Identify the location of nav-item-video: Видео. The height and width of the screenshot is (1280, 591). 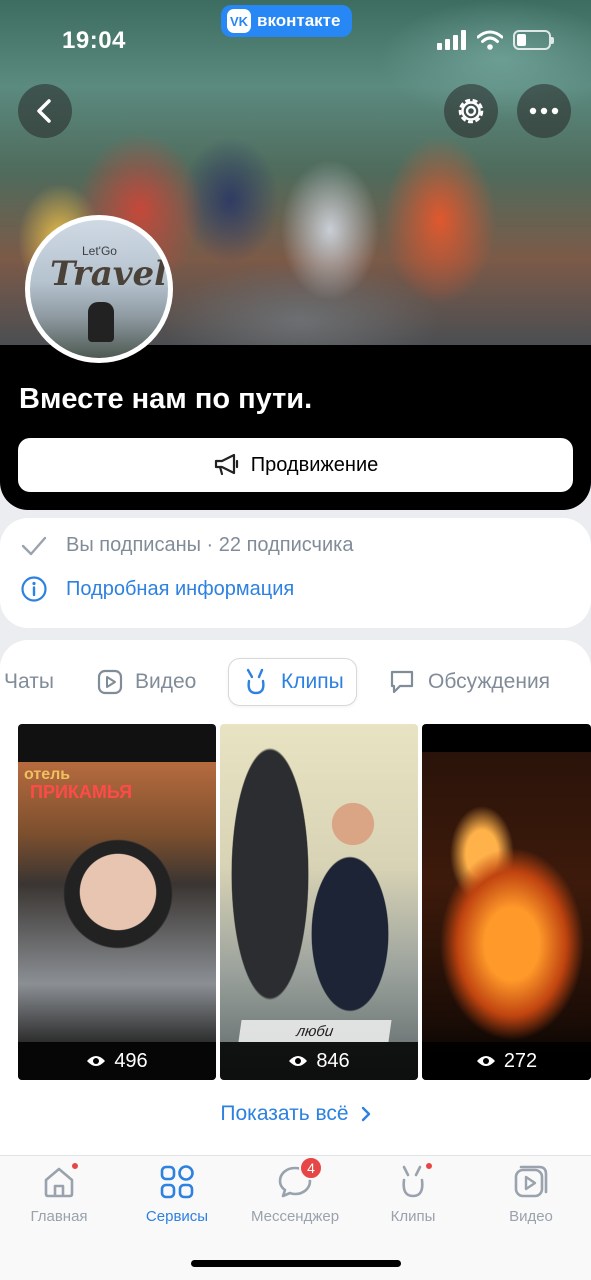
(531, 1197).